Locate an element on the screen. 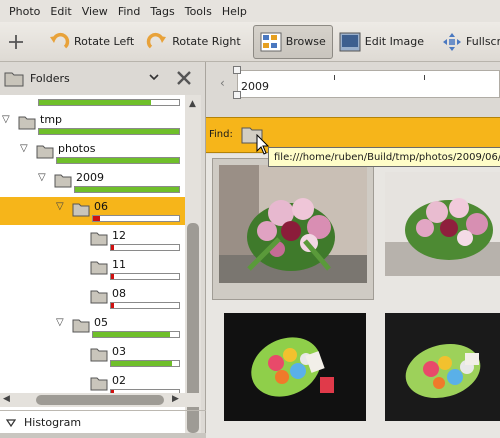 The image size is (500, 438). histogram-strip is located at coordinates (103, 435).